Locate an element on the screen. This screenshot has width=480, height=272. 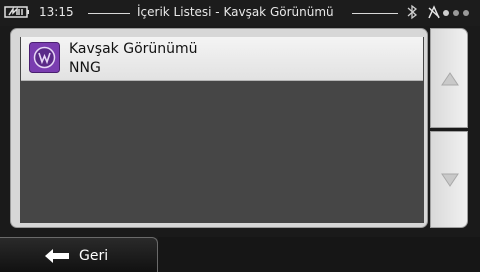
arrow-left-icon is located at coordinates (57, 256).